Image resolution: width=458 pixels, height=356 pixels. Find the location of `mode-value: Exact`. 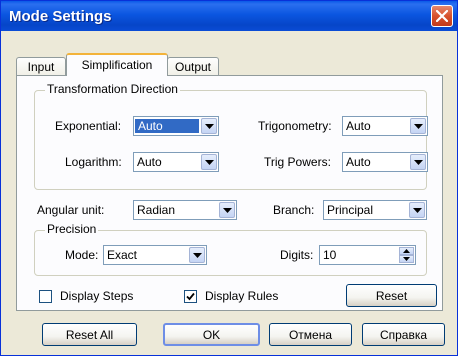

mode-value: Exact is located at coordinates (122, 255).